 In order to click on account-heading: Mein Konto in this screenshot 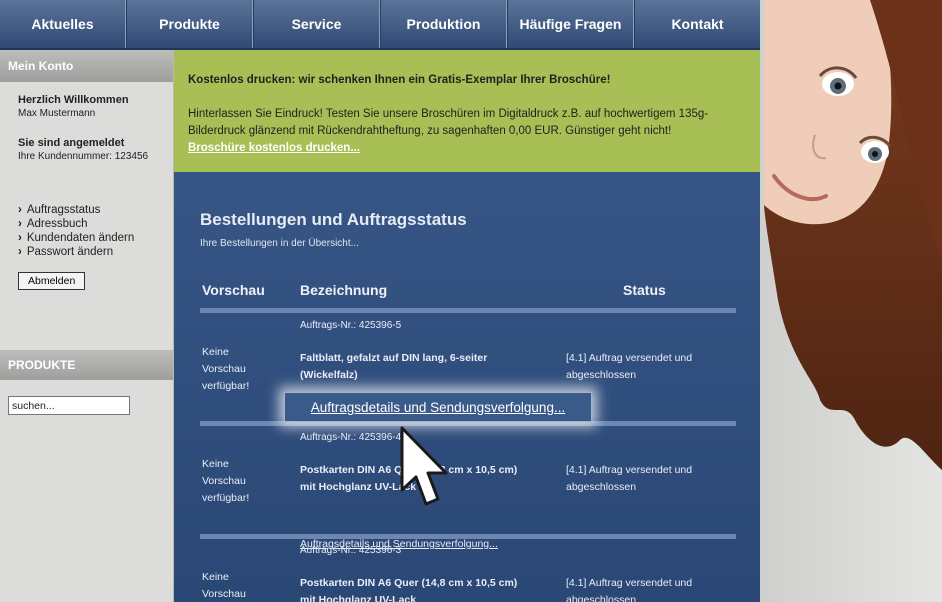, I will do `click(86, 66)`.